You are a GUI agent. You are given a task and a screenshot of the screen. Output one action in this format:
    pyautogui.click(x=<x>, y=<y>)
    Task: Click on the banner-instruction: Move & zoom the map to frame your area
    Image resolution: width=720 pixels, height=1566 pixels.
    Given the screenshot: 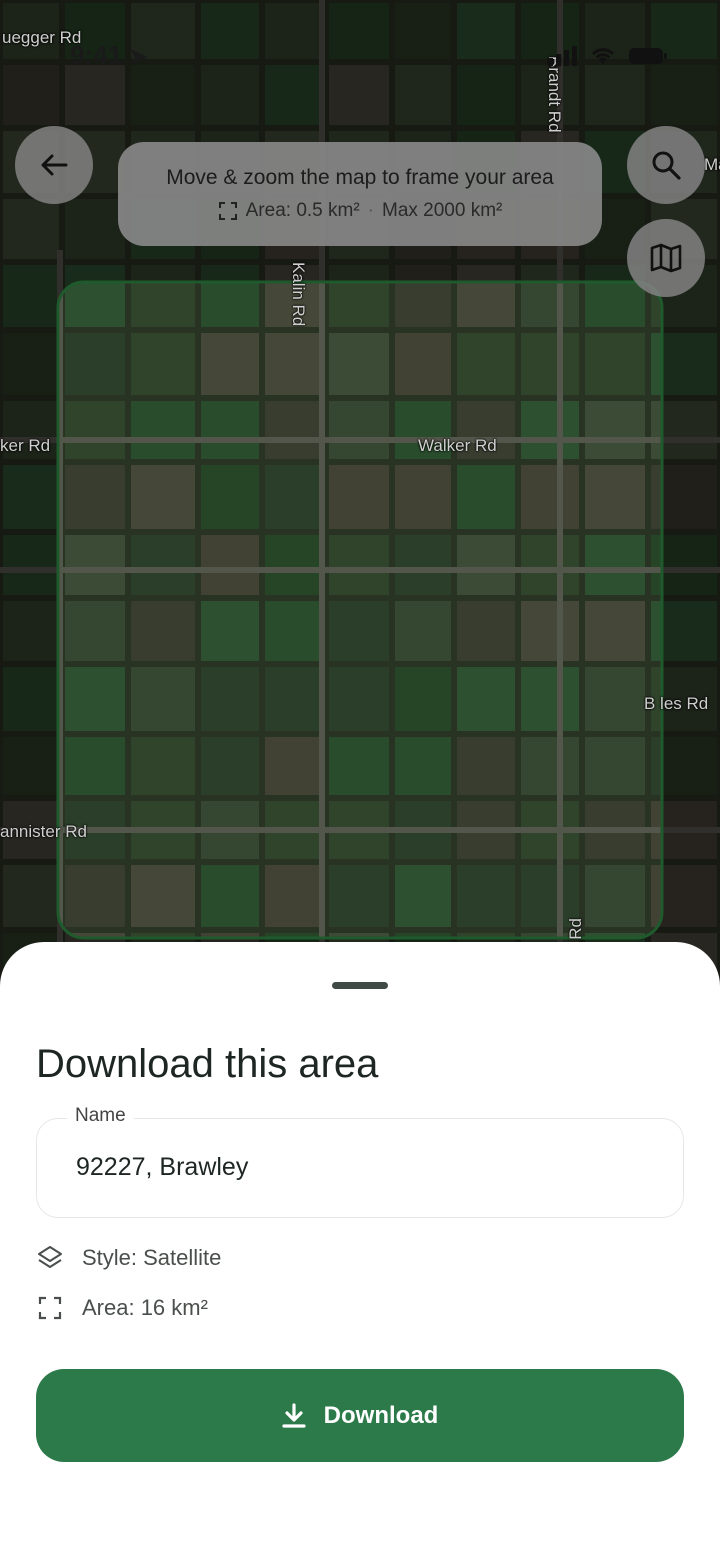 What is the action you would take?
    pyautogui.click(x=360, y=177)
    